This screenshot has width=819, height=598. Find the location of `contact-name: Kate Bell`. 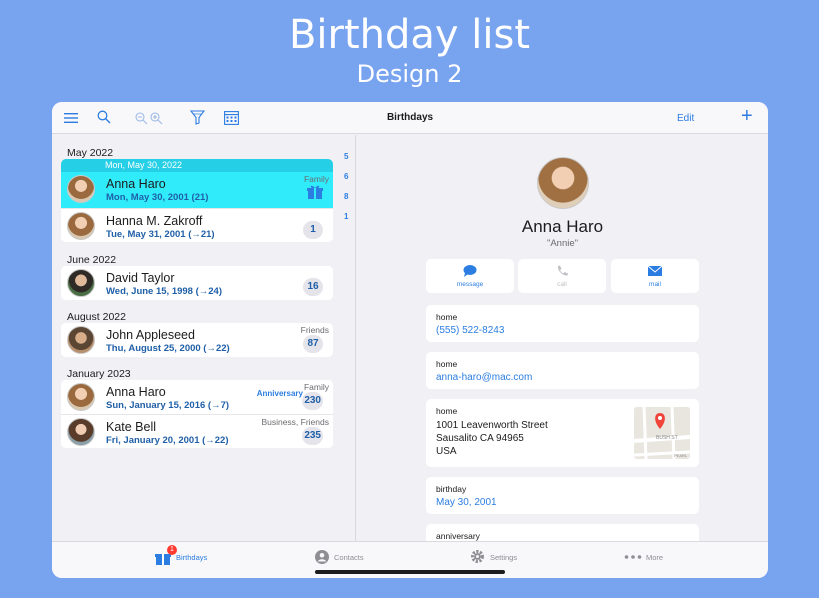

contact-name: Kate Bell is located at coordinates (131, 427).